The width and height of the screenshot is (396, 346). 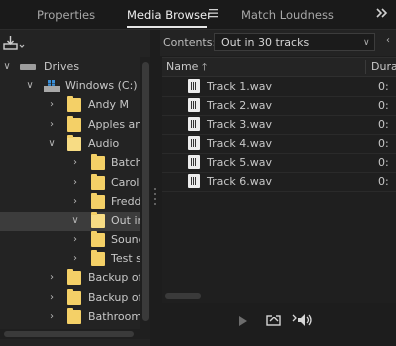 I want to click on play-icon, so click(x=243, y=322).